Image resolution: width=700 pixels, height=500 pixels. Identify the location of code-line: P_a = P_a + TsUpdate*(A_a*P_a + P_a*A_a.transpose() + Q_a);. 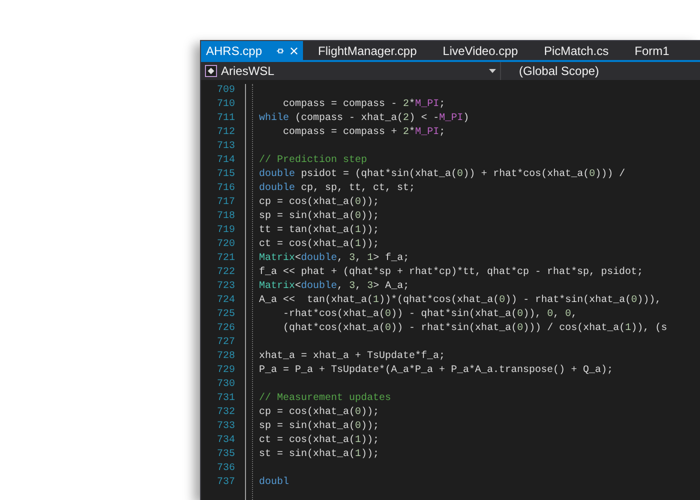
(436, 371).